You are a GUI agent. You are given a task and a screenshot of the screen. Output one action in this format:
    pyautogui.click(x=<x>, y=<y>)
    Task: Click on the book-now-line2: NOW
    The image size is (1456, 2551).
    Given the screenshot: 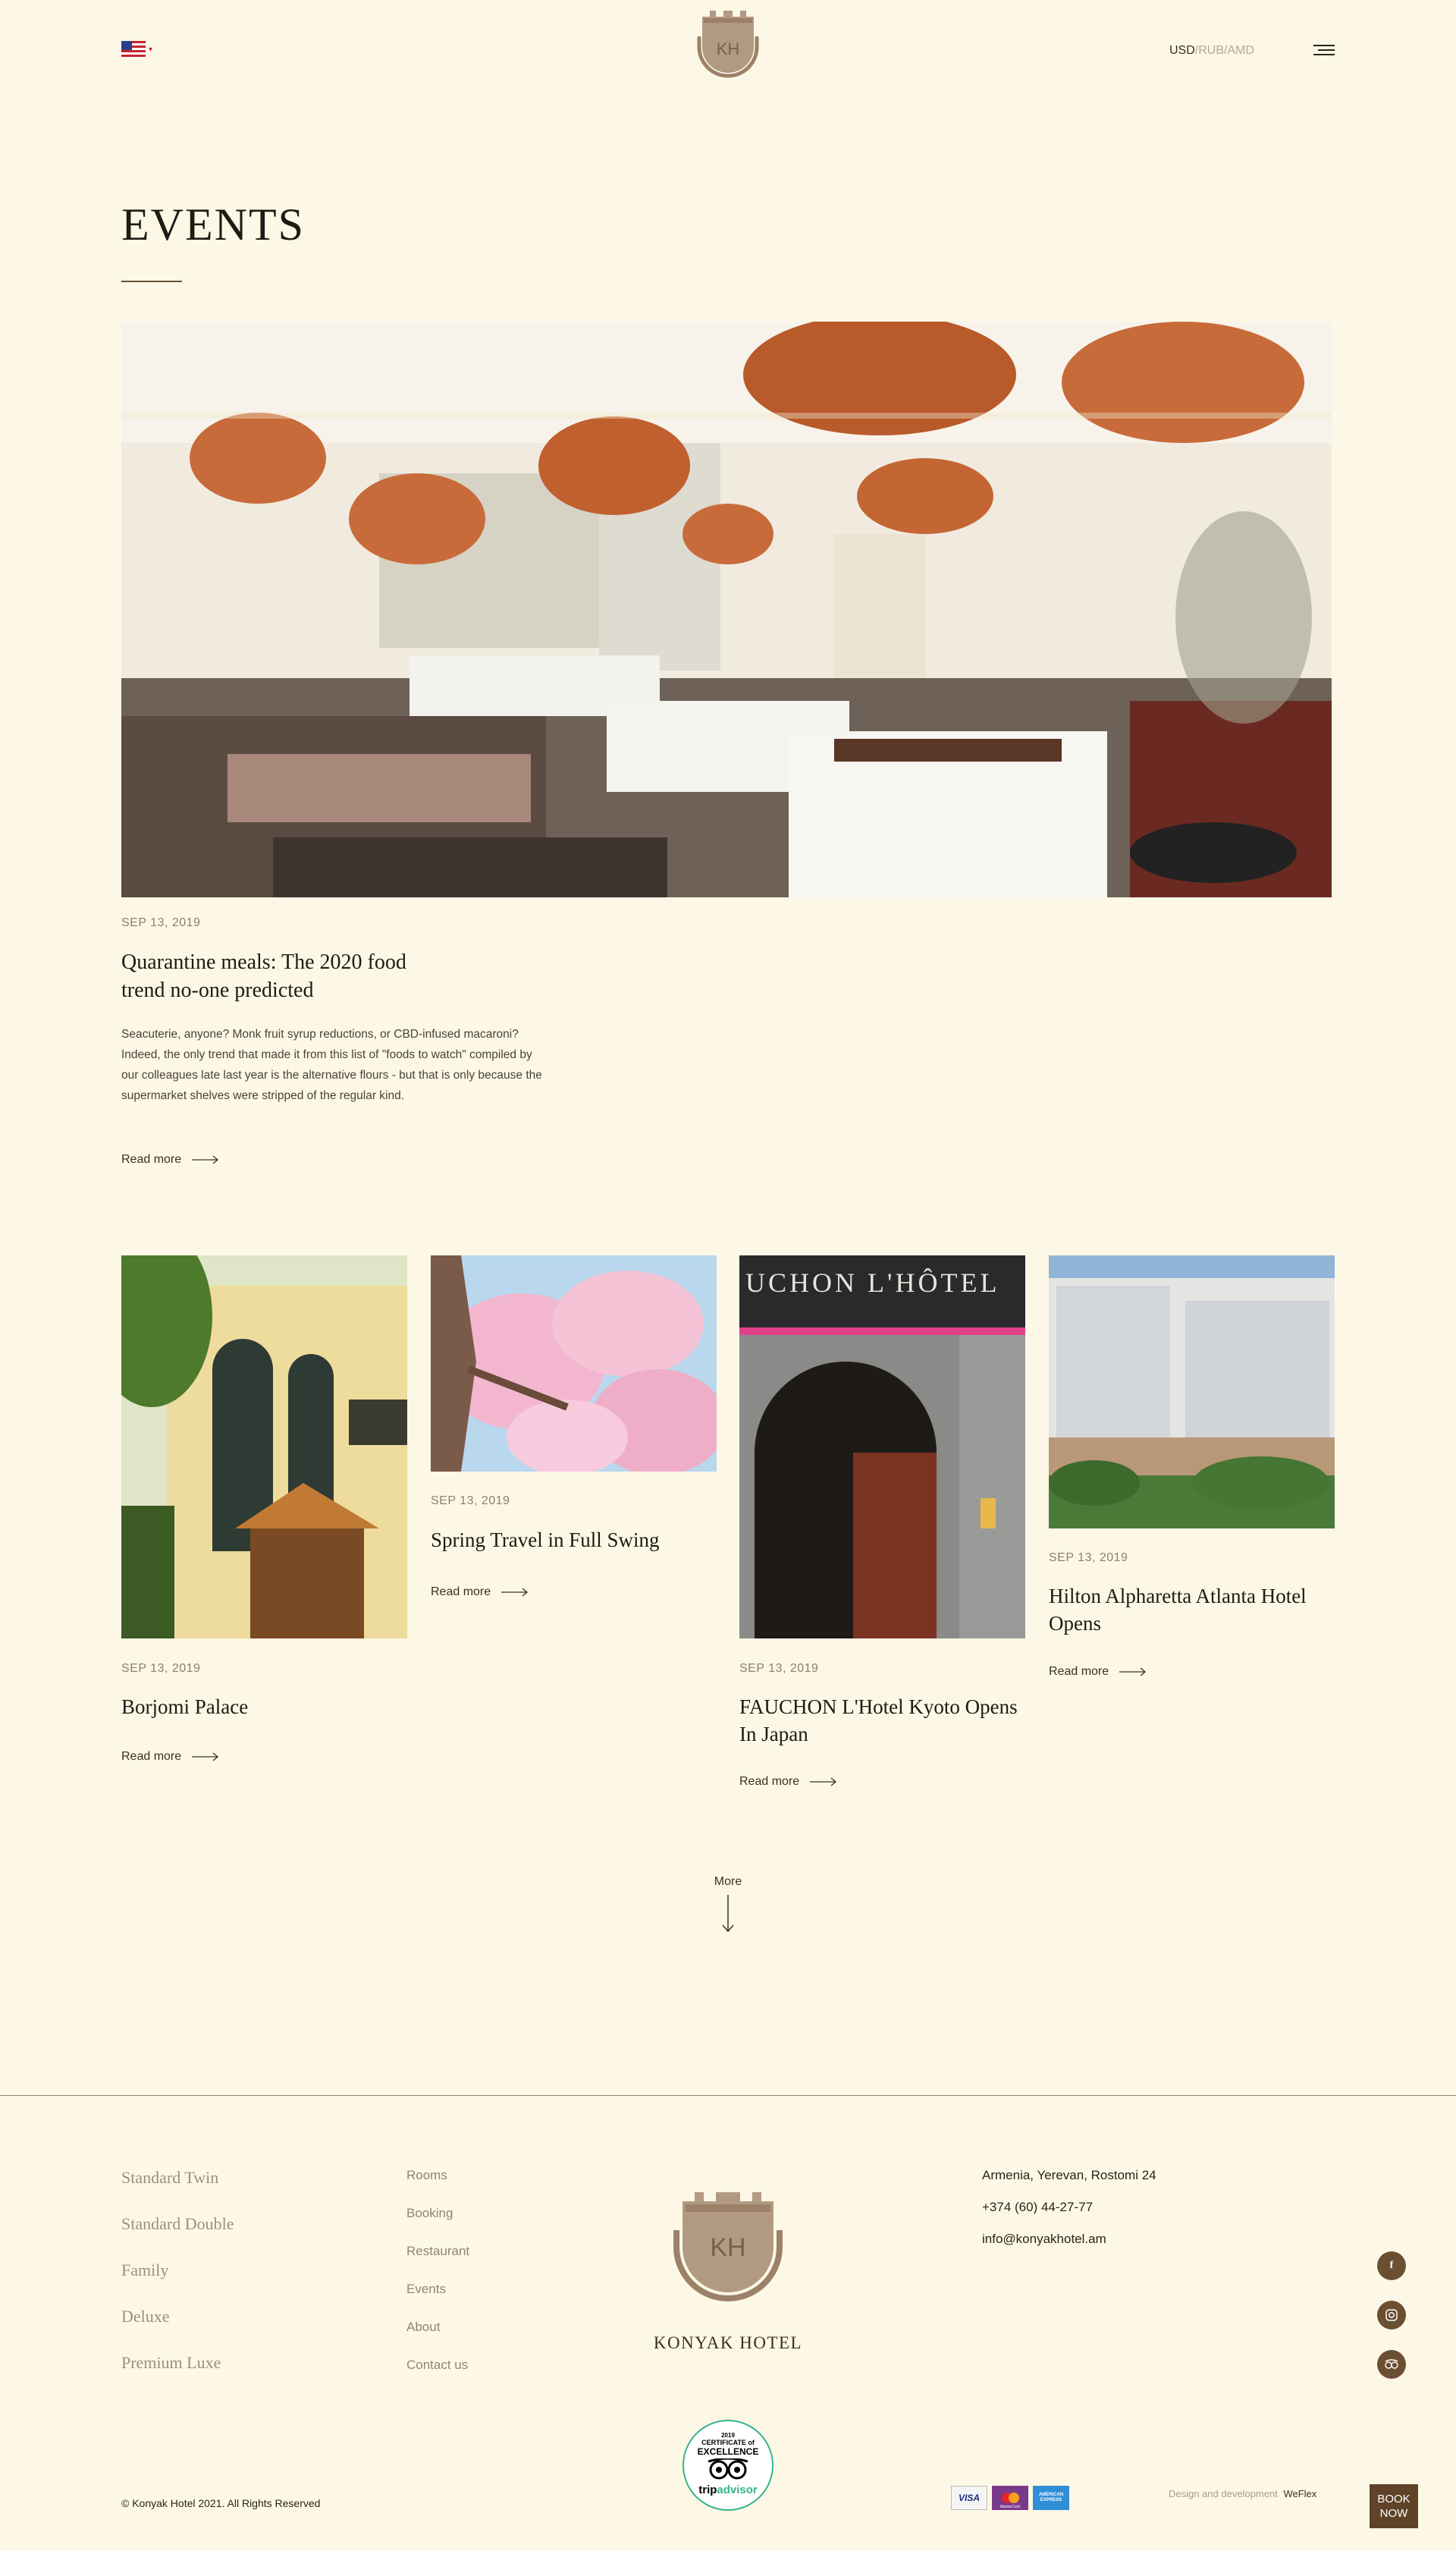 What is the action you would take?
    pyautogui.click(x=1393, y=2513)
    